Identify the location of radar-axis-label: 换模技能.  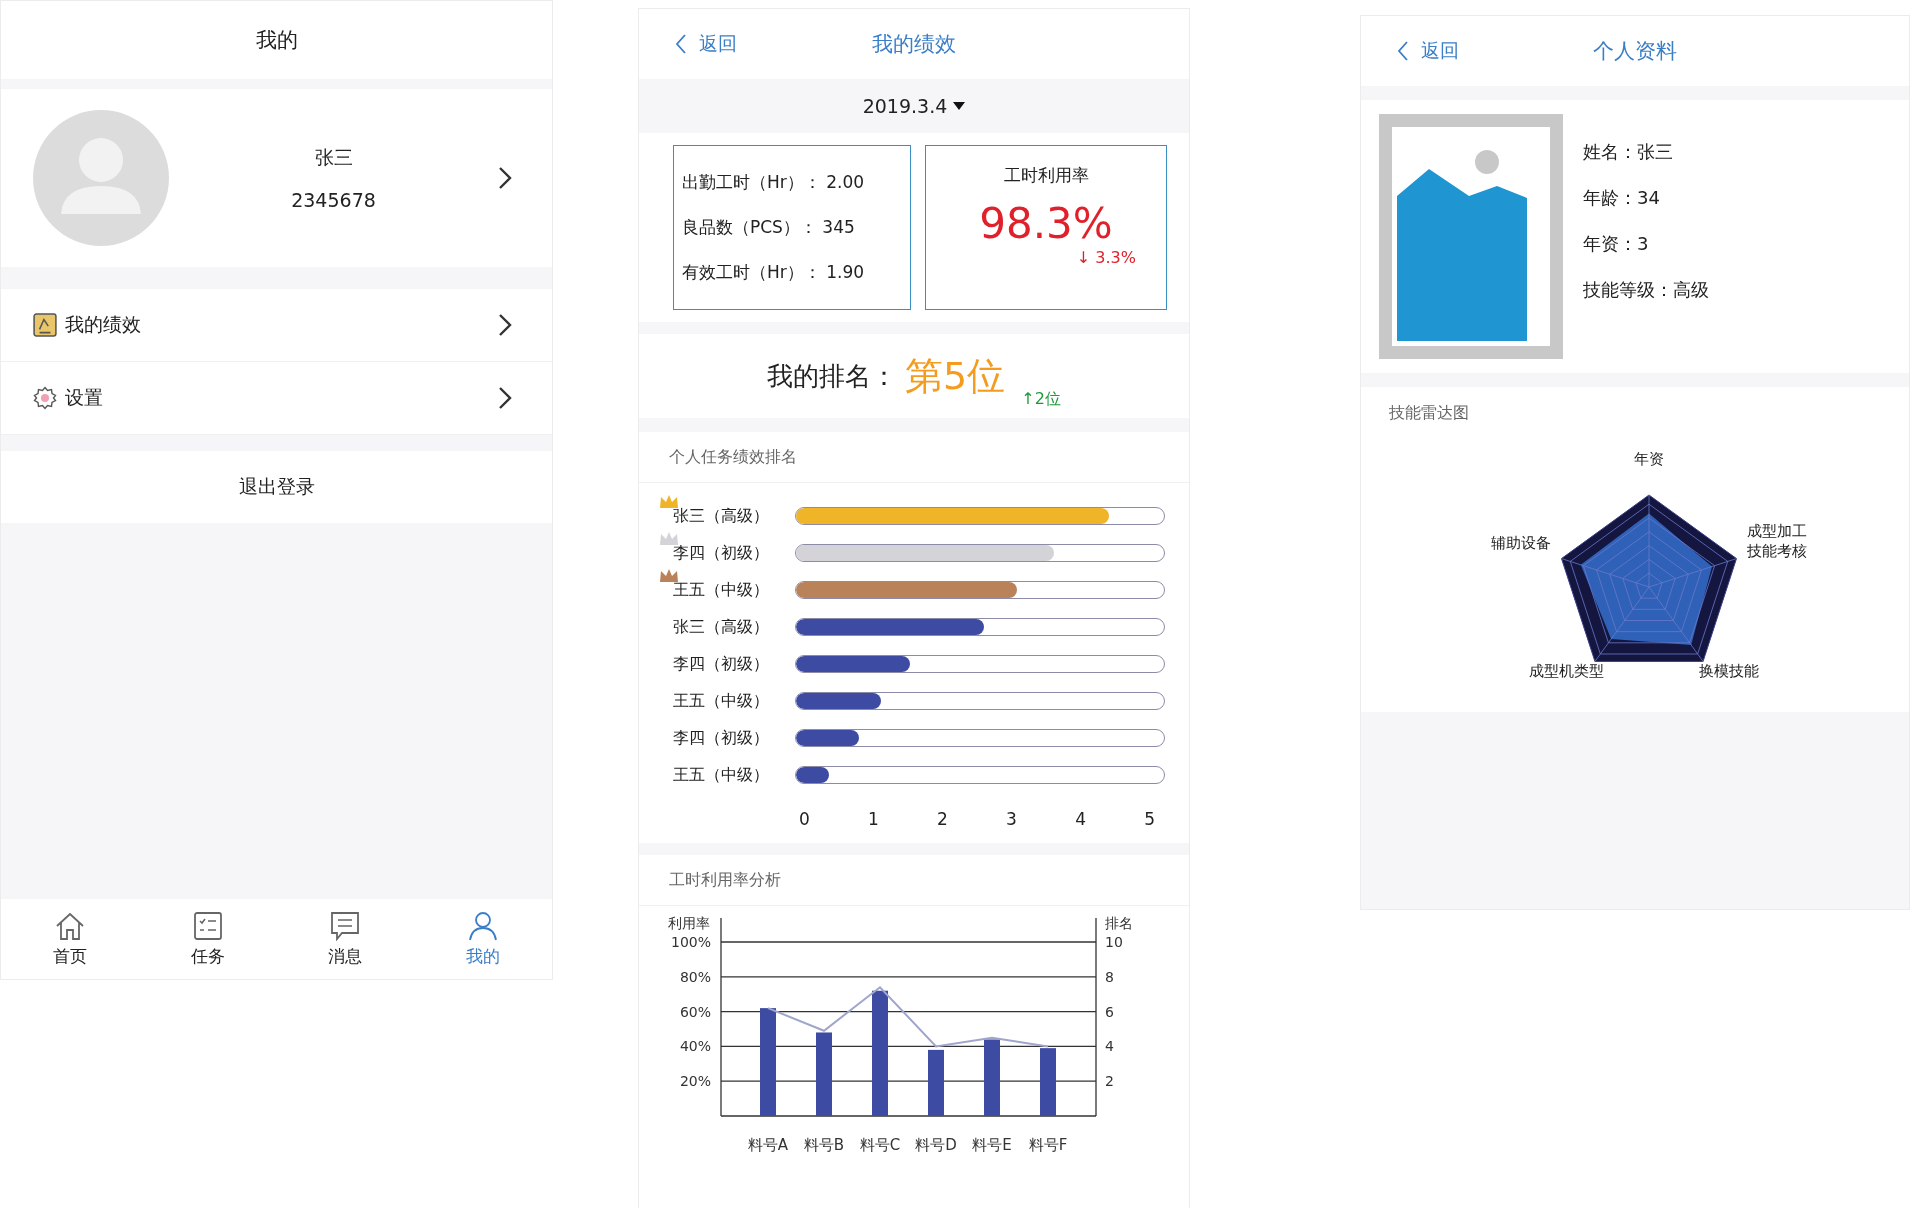
(1729, 671).